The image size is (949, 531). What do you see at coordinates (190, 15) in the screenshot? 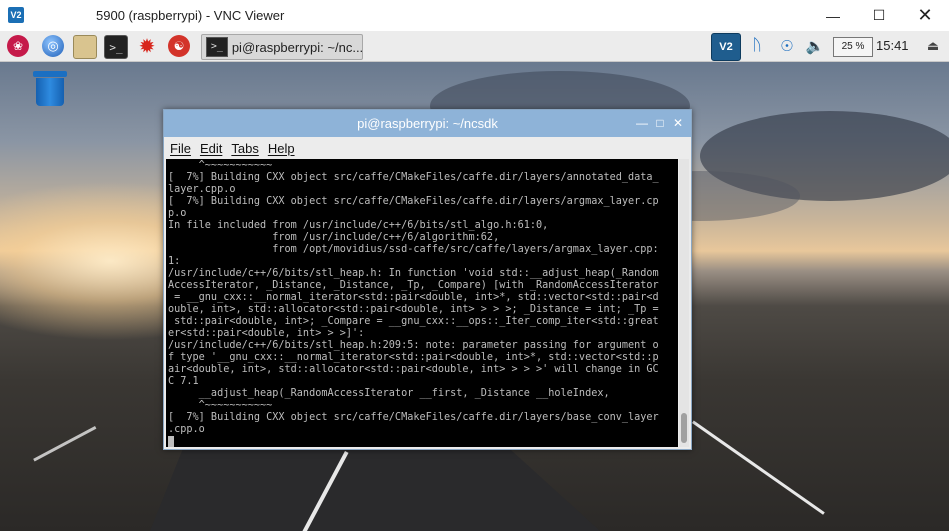
I see `window-title: 5900 (raspberrypi) - VNC Viewer` at bounding box center [190, 15].